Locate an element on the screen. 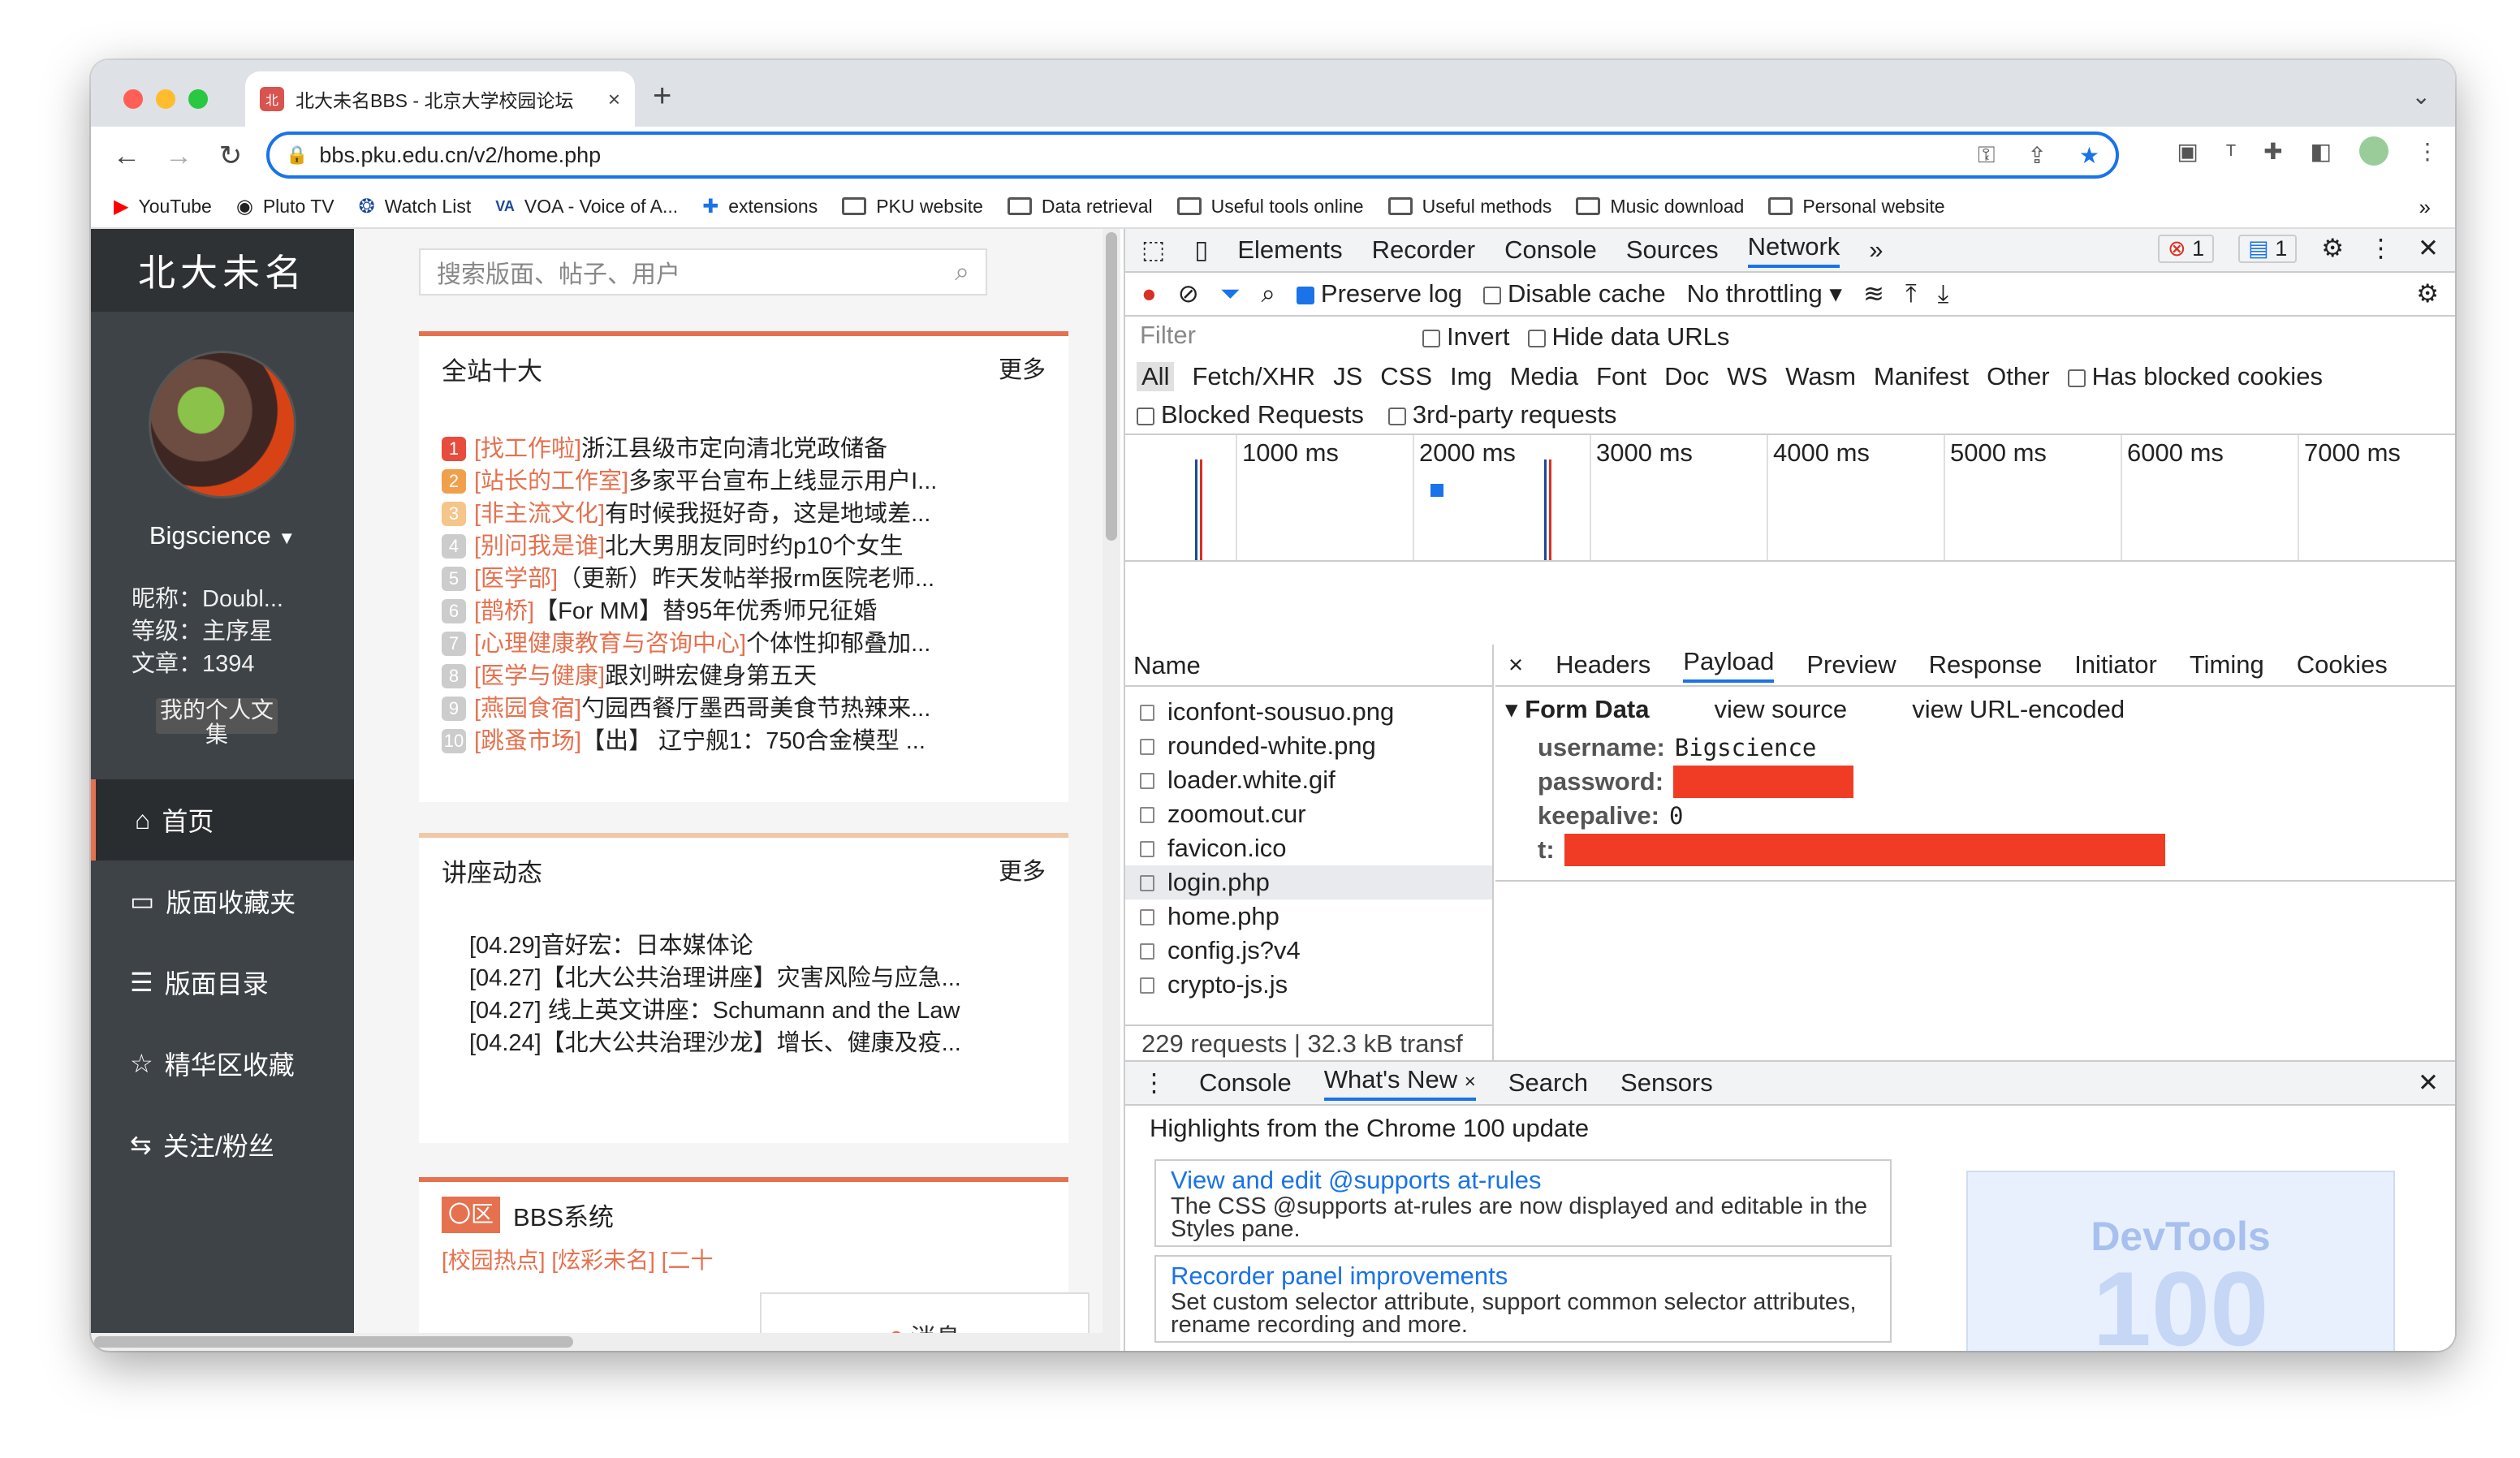  filter-icon: ⏷ is located at coordinates (1230, 294).